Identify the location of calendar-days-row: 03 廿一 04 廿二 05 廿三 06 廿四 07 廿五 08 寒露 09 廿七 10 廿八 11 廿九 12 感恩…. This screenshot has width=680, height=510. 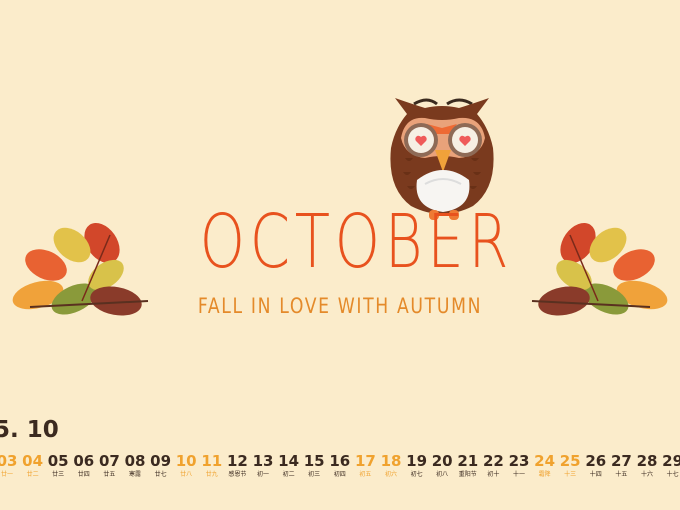
(340, 472).